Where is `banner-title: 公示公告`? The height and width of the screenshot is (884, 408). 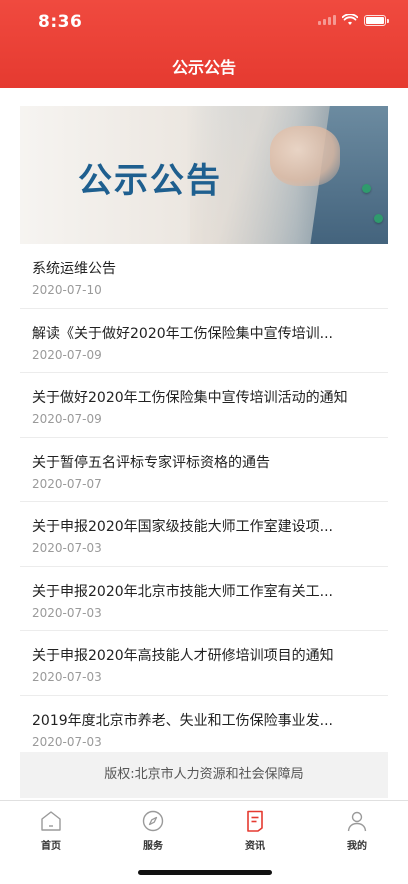 banner-title: 公示公告 is located at coordinates (150, 181).